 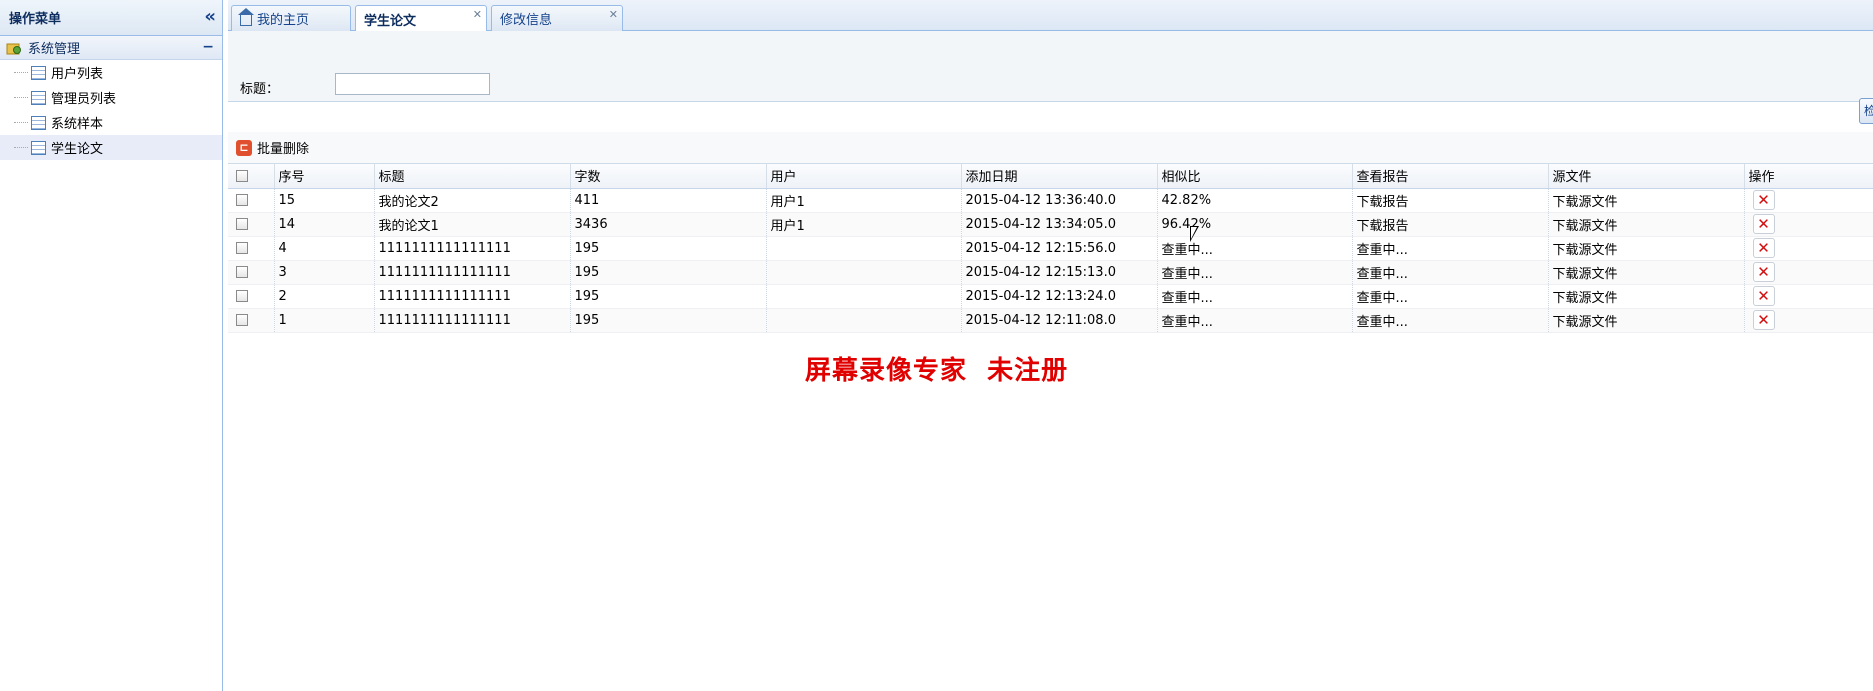 I want to click on menu-group-label: 系统管理, so click(x=54, y=49).